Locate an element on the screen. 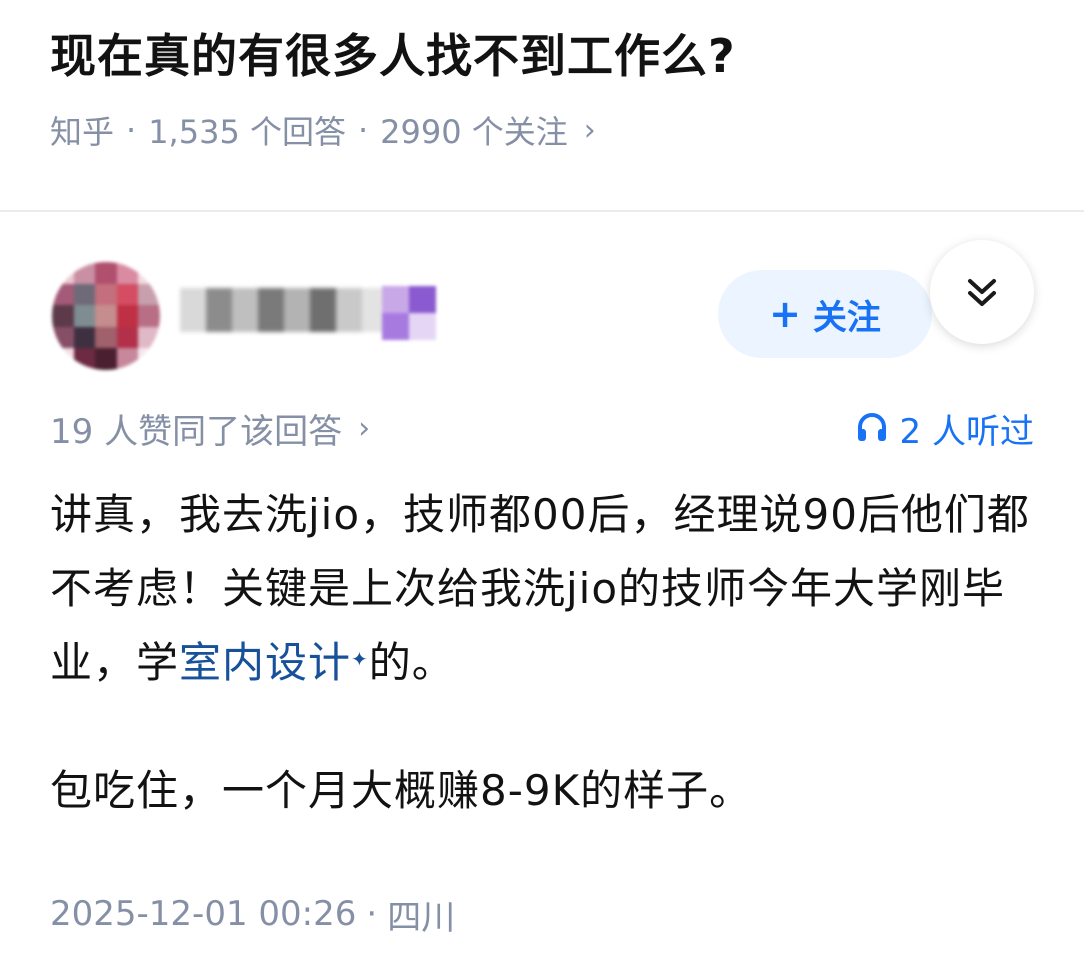  question-meta: 知乎 · 1,535 个回答 · 2990 个关注 › is located at coordinates (323, 130).